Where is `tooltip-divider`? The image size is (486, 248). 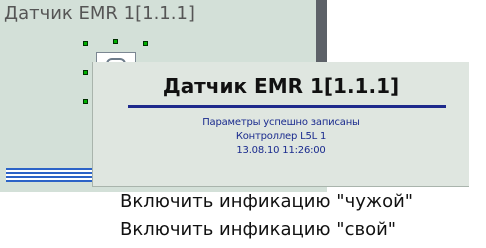
tooltip-divider is located at coordinates (287, 106).